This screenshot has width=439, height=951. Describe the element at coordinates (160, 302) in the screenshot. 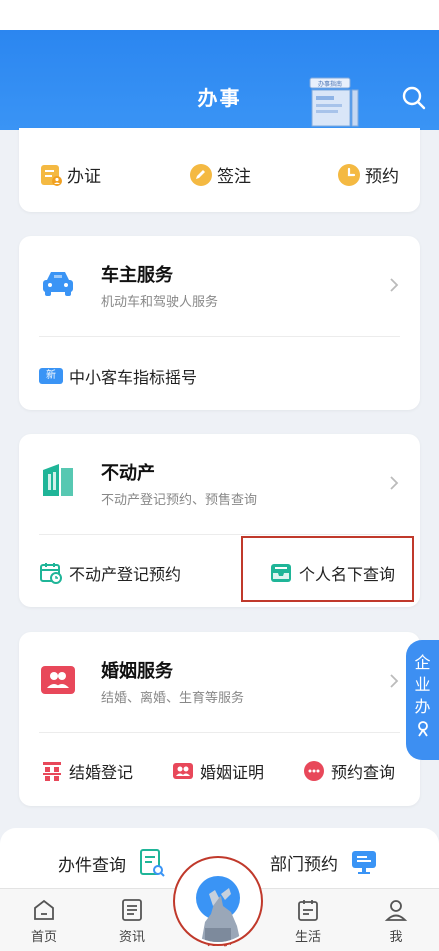

I see `car-service-subtitle: 机动车和驾驶人服务` at that location.